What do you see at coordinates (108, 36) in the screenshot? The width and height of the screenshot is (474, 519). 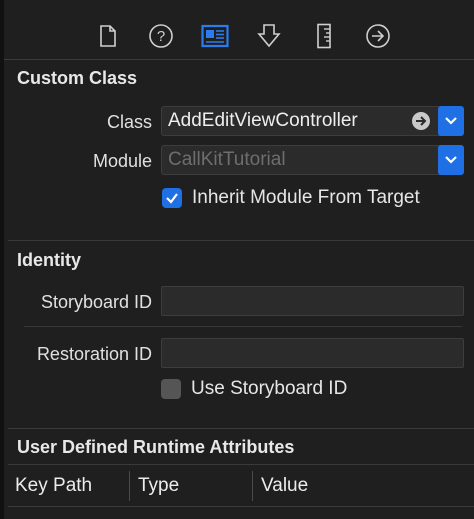 I see `file-inspector-icon` at bounding box center [108, 36].